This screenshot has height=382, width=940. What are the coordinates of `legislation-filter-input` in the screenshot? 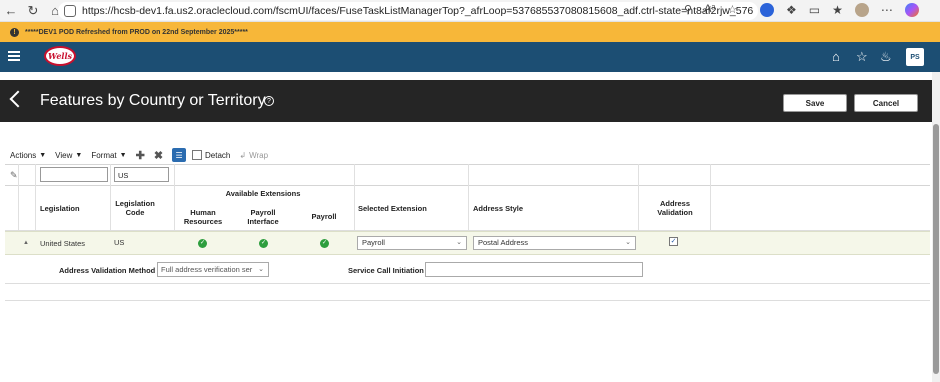 It's located at (74, 174).